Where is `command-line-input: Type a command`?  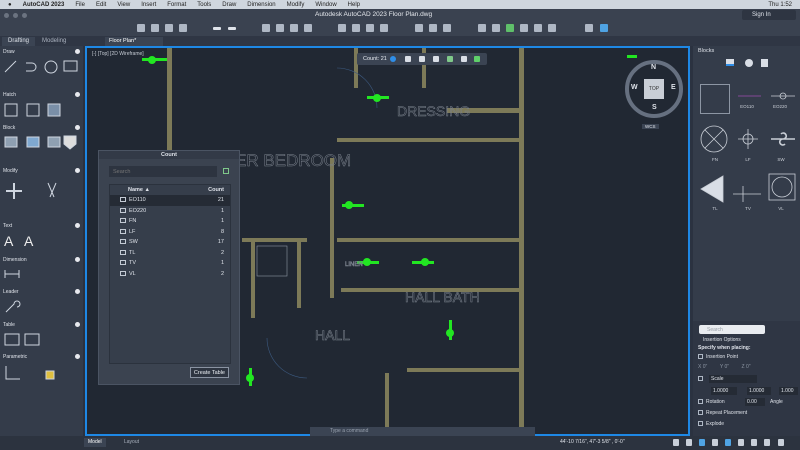 command-line-input: Type a command is located at coordinates (422, 431).